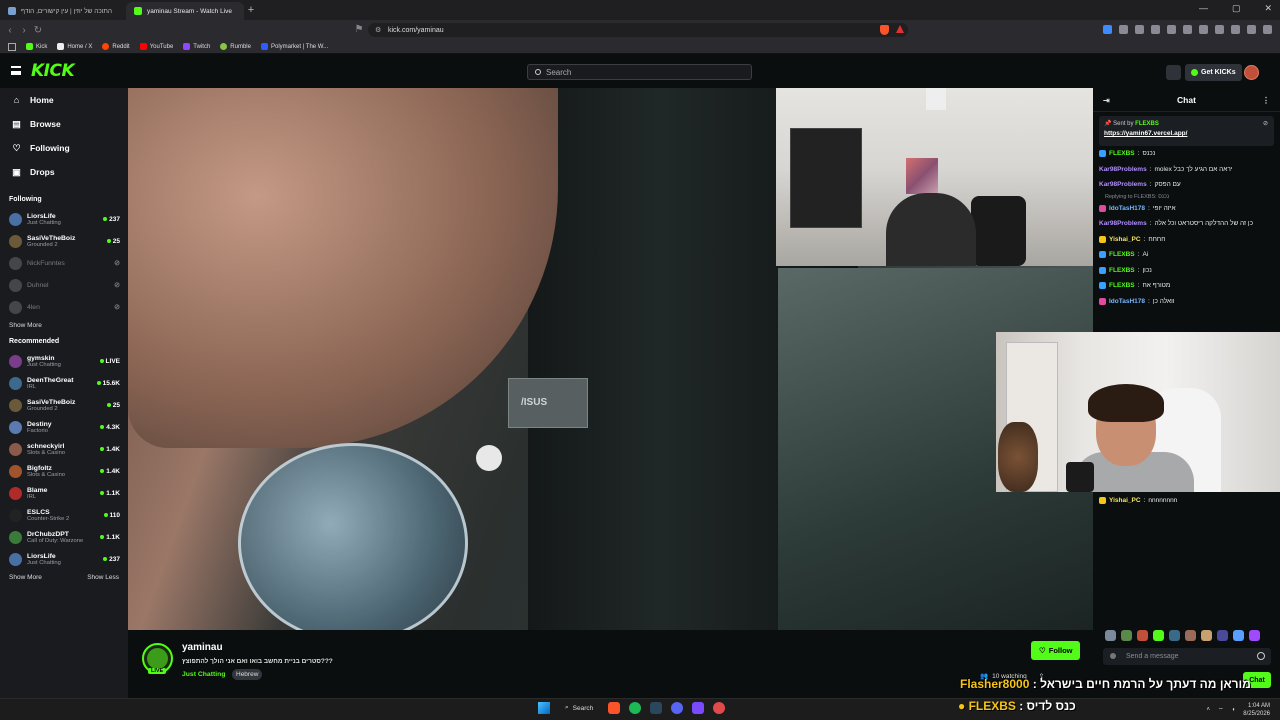 Image resolution: width=1280 pixels, height=720 pixels. Describe the element at coordinates (196, 46) in the screenshot. I see `bookmark-twitch: Twitch` at that location.